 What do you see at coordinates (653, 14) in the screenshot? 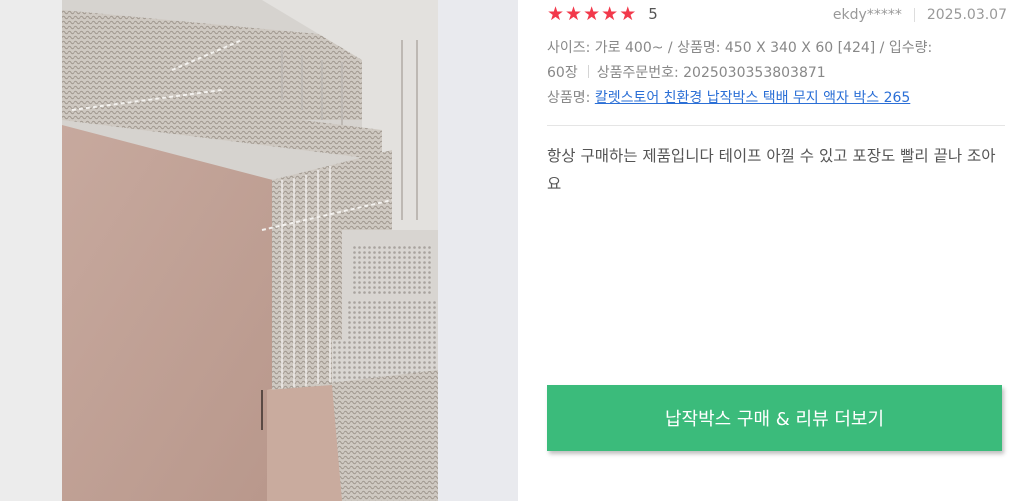
I see `rating-value: 5` at bounding box center [653, 14].